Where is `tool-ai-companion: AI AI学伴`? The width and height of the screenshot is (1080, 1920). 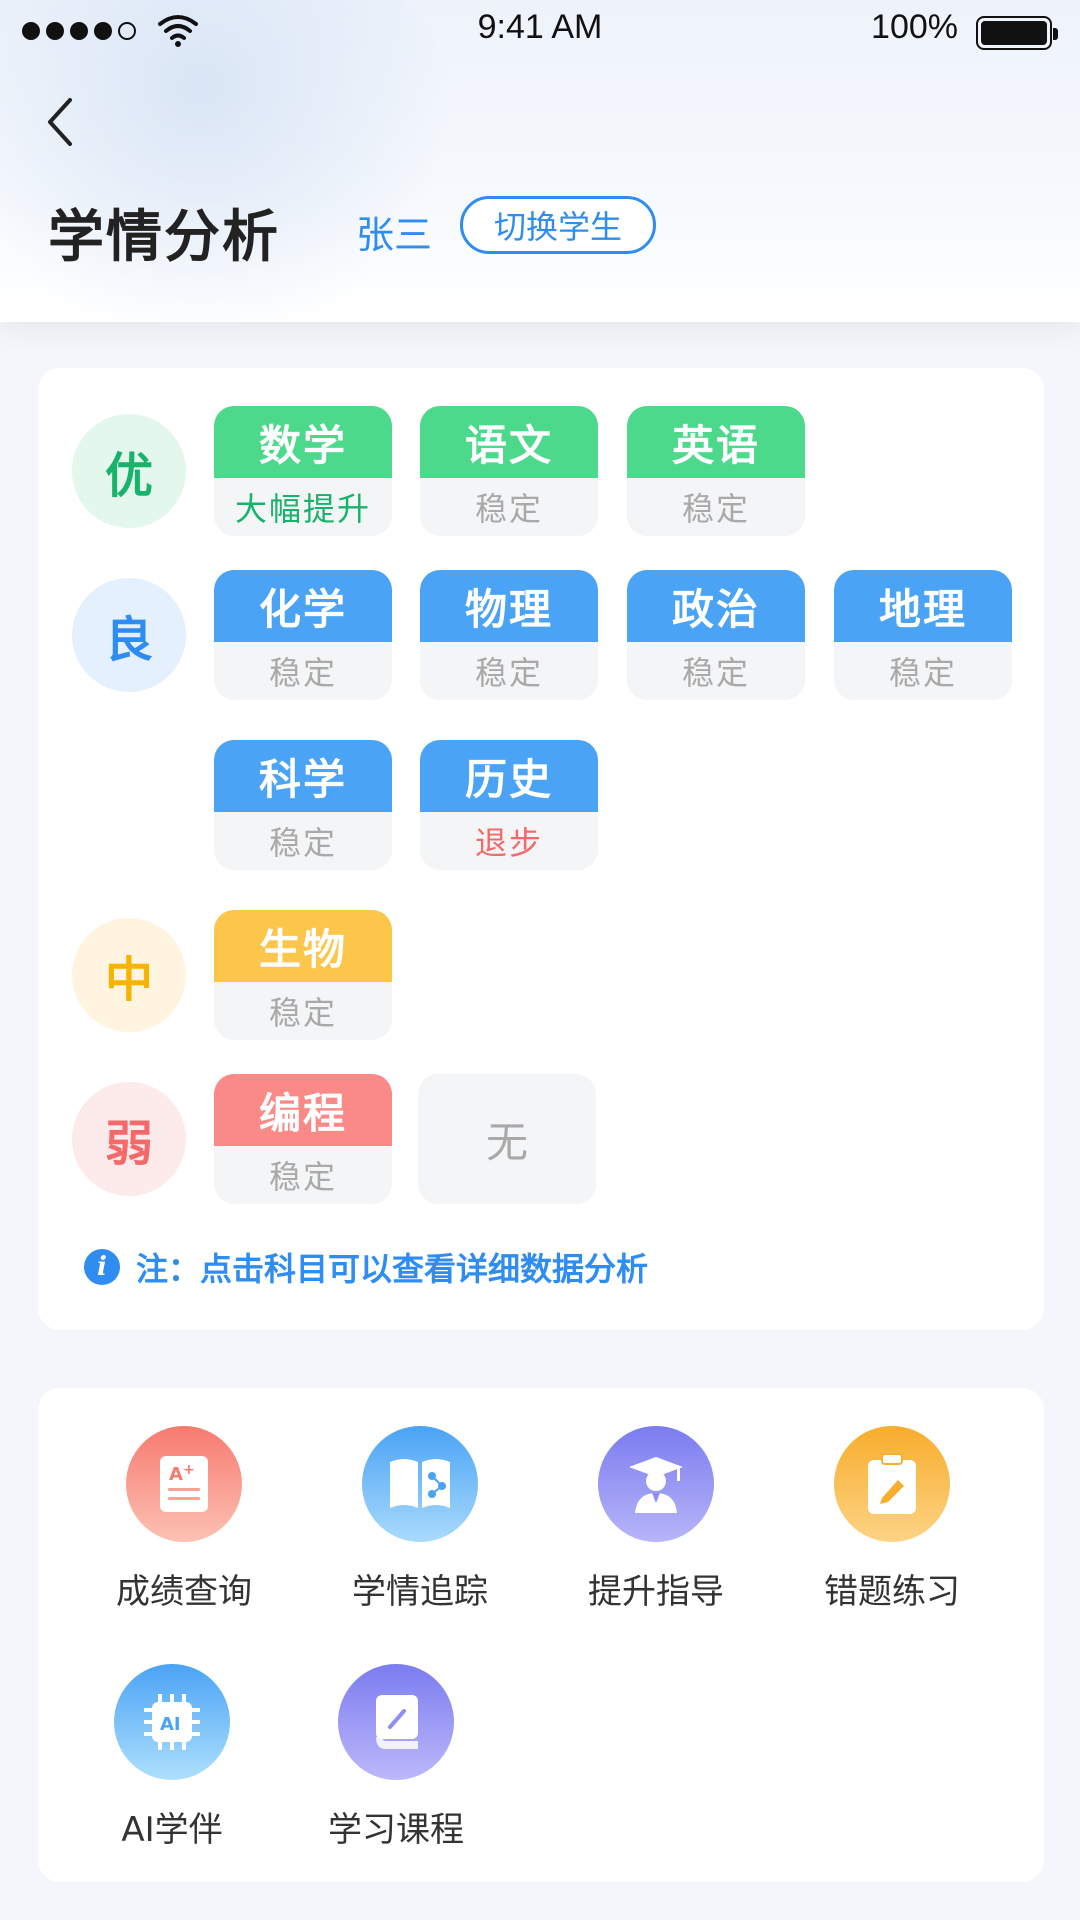 tool-ai-companion: AI AI学伴 is located at coordinates (172, 1757).